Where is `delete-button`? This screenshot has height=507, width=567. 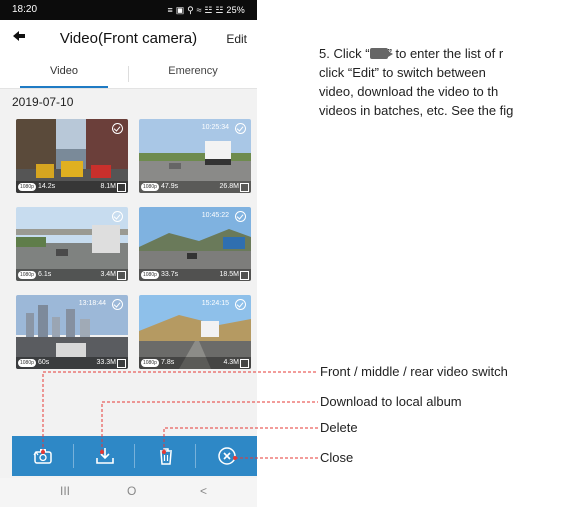
delete-button is located at coordinates (165, 456).